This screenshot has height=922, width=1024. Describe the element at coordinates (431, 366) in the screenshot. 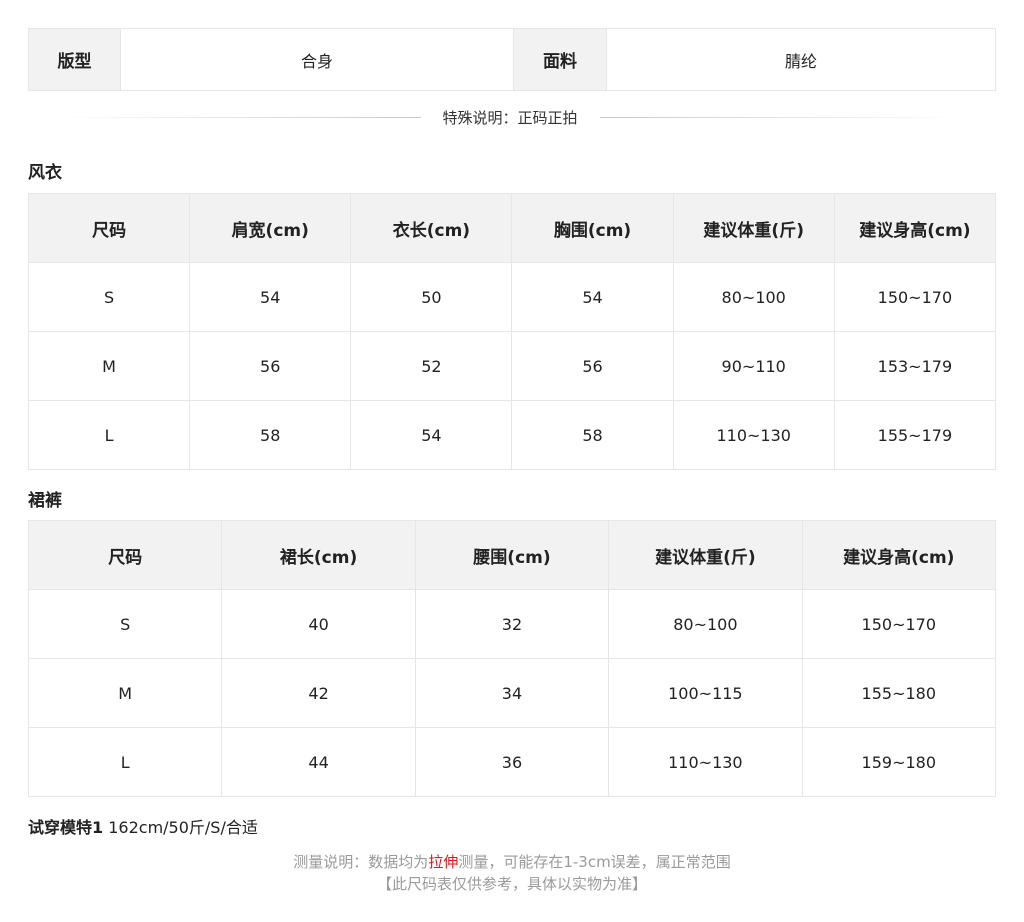

I see `table-cell: 52` at that location.